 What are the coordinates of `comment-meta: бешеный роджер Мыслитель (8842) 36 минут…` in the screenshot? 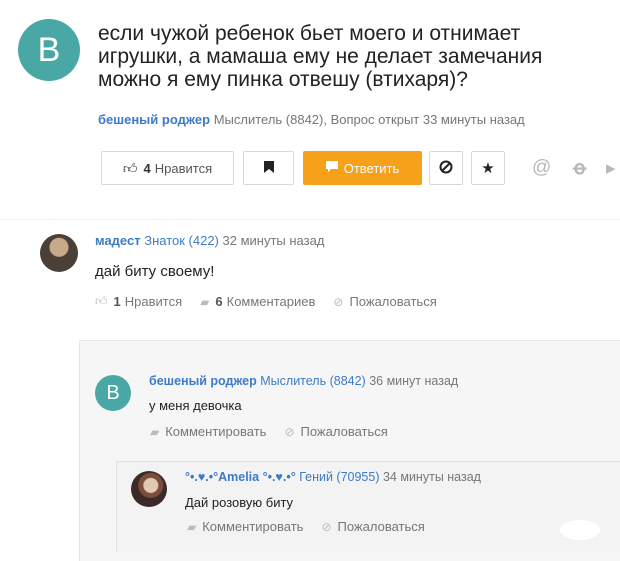 It's located at (303, 381).